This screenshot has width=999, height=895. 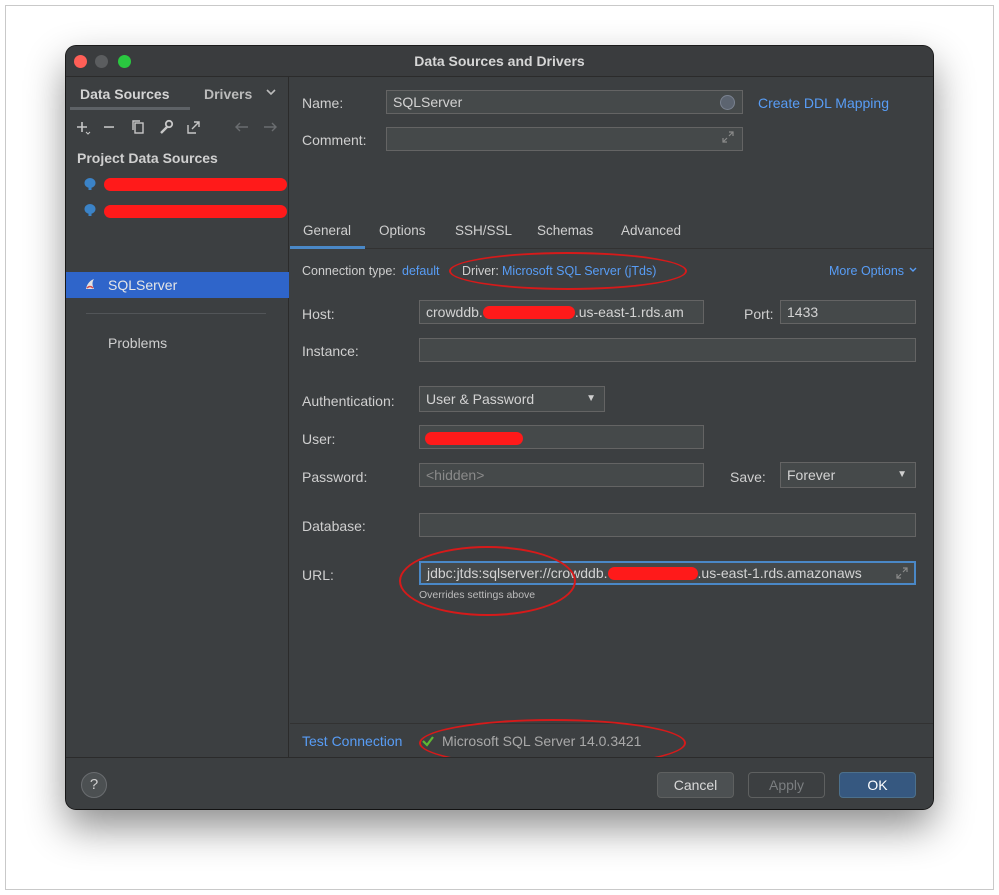 I want to click on problems-item: Problems, so click(x=137, y=343).